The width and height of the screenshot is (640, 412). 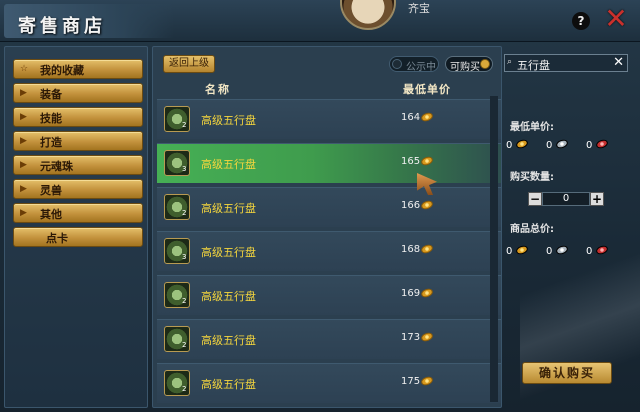 I want to click on close-button: ✕, so click(x=616, y=20).